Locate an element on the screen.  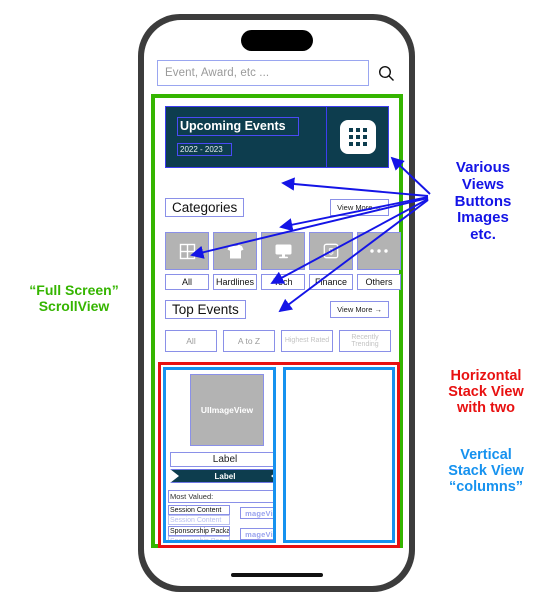
right-column-content is located at coordinates (339, 455).